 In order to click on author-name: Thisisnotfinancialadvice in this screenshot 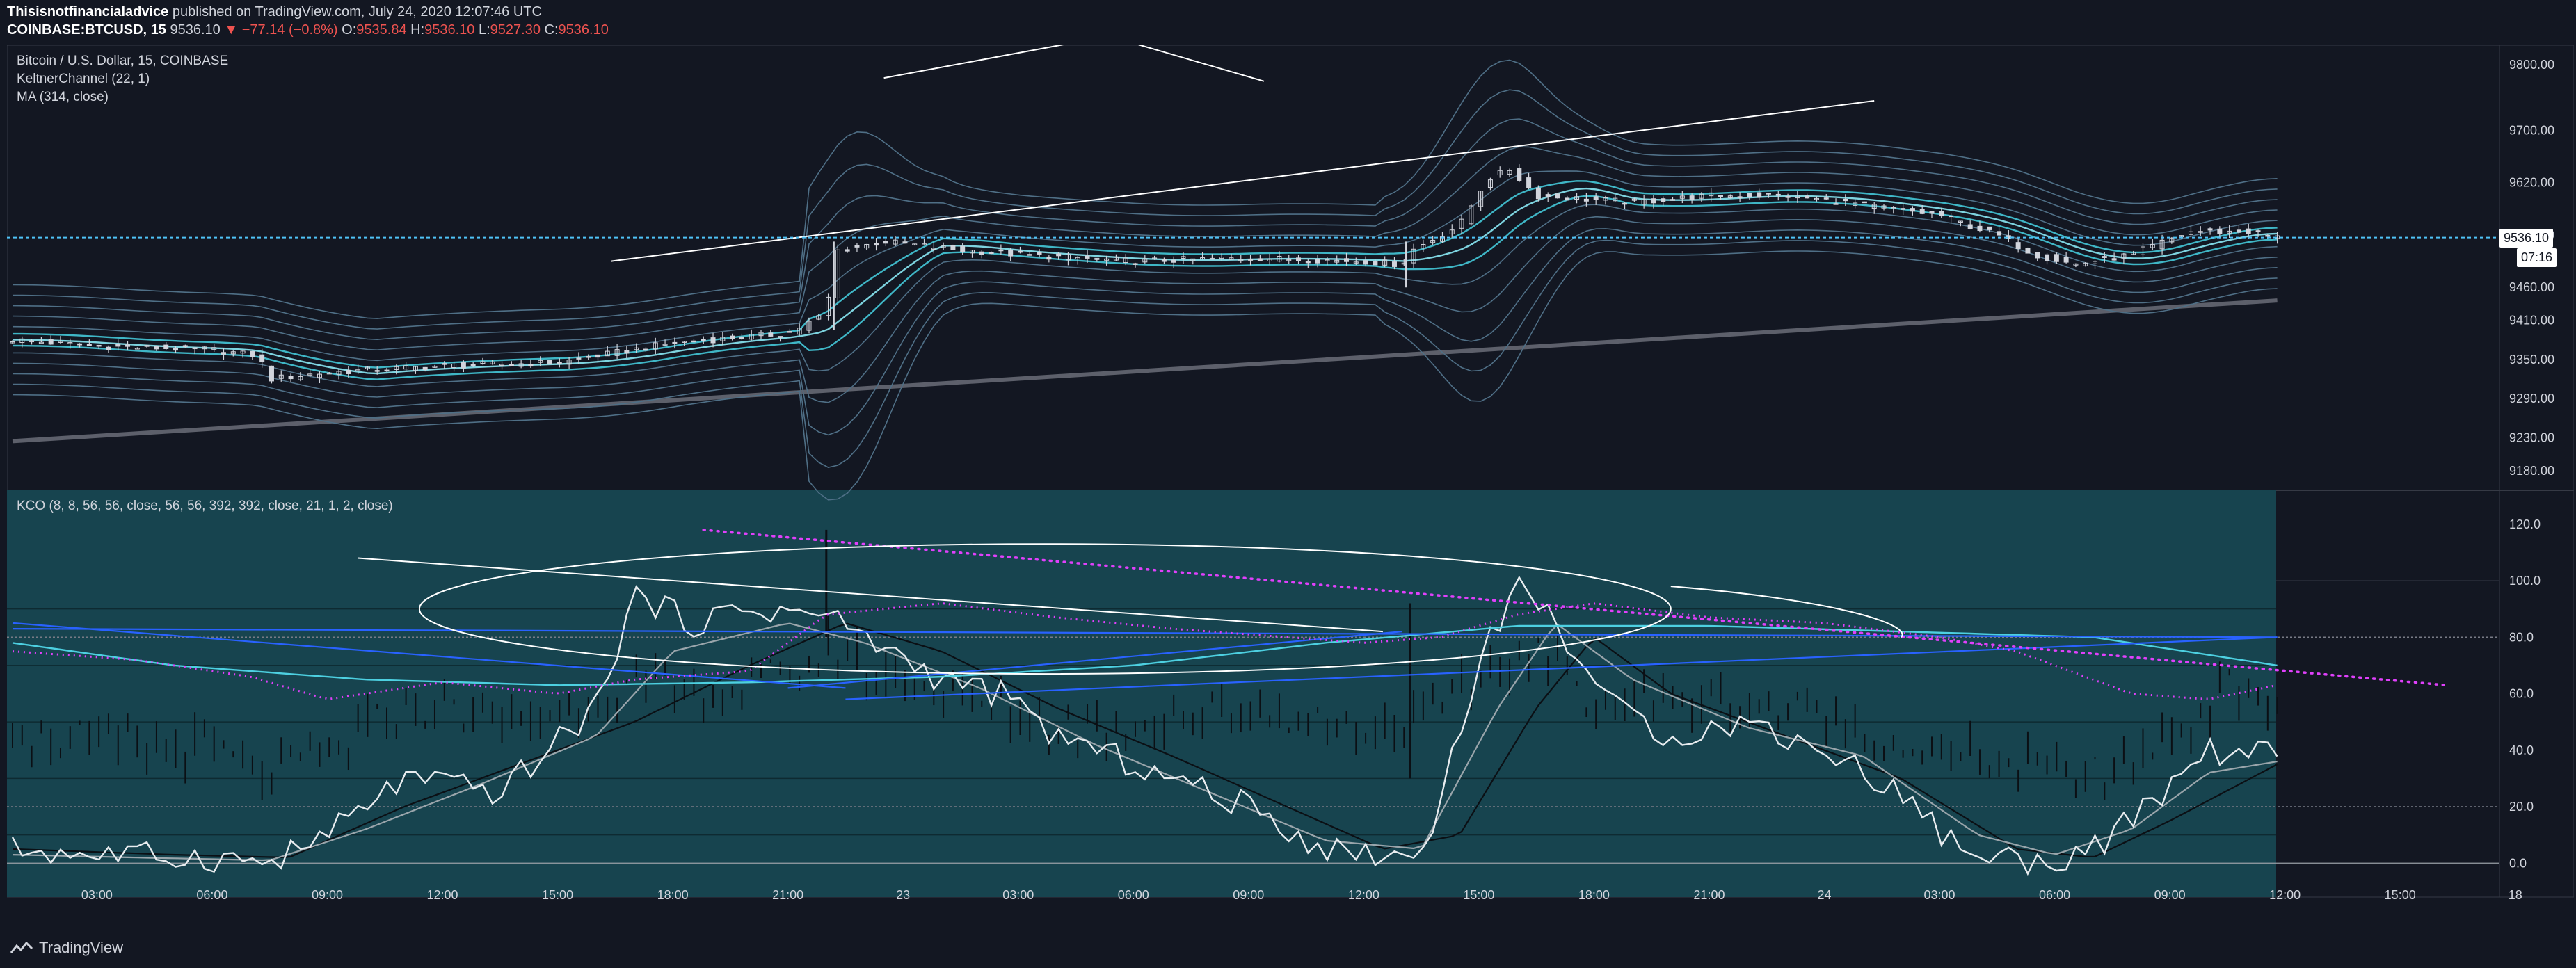, I will do `click(87, 11)`.